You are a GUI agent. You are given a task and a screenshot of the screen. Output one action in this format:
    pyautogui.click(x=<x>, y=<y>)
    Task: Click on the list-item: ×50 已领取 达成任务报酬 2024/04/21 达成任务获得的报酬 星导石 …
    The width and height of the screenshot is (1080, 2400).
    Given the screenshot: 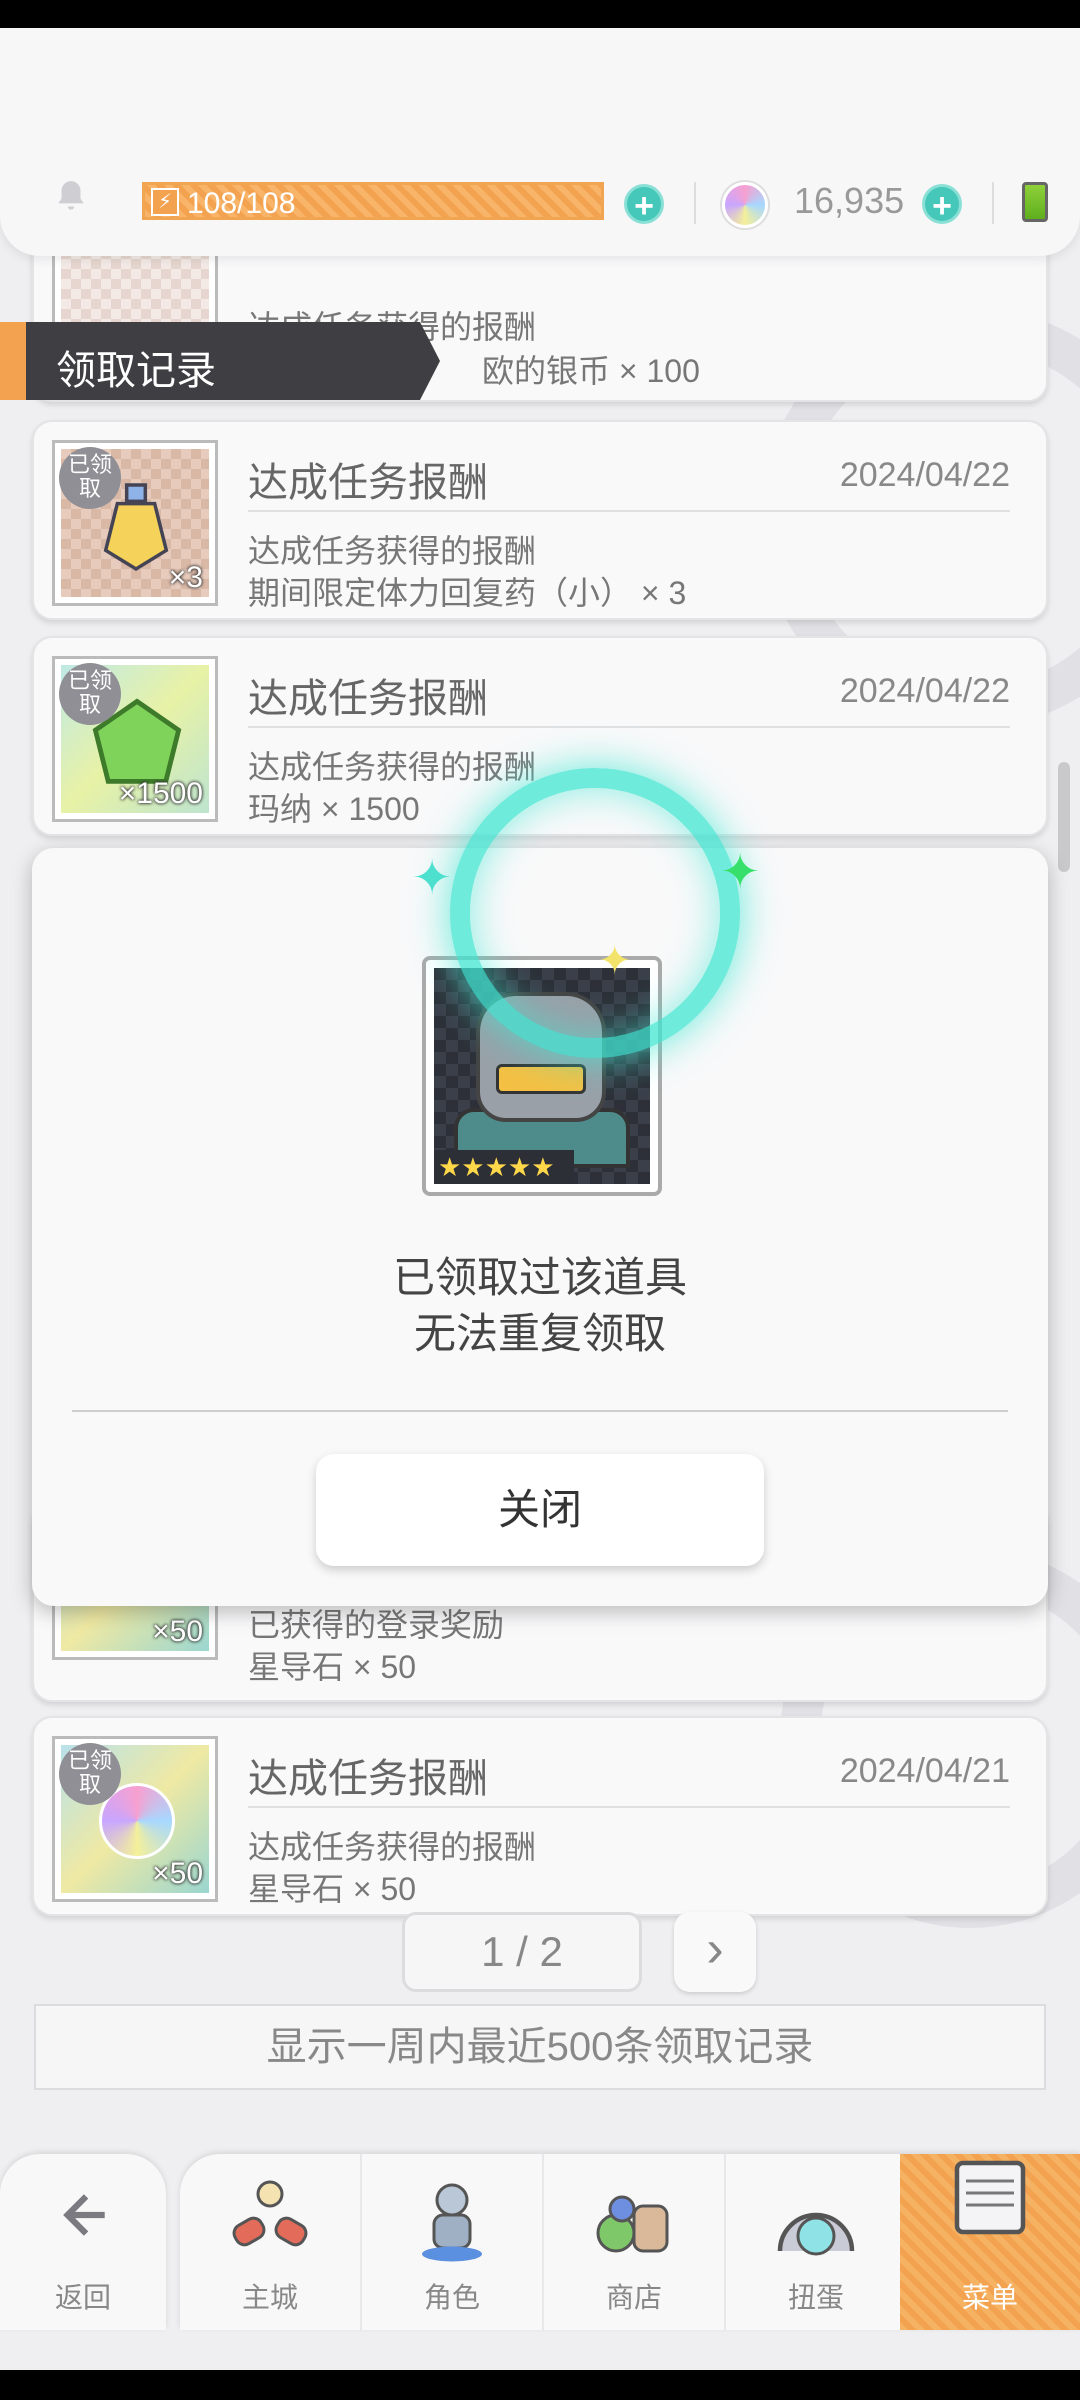 What is the action you would take?
    pyautogui.click(x=540, y=1816)
    